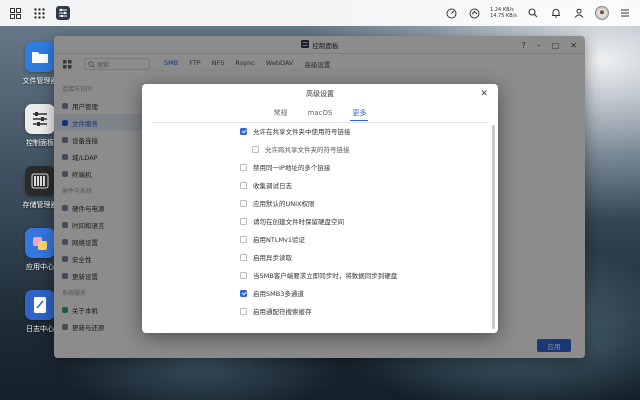  I want to click on option-ntlmv1: 启用NTLMv1验证, so click(272, 239).